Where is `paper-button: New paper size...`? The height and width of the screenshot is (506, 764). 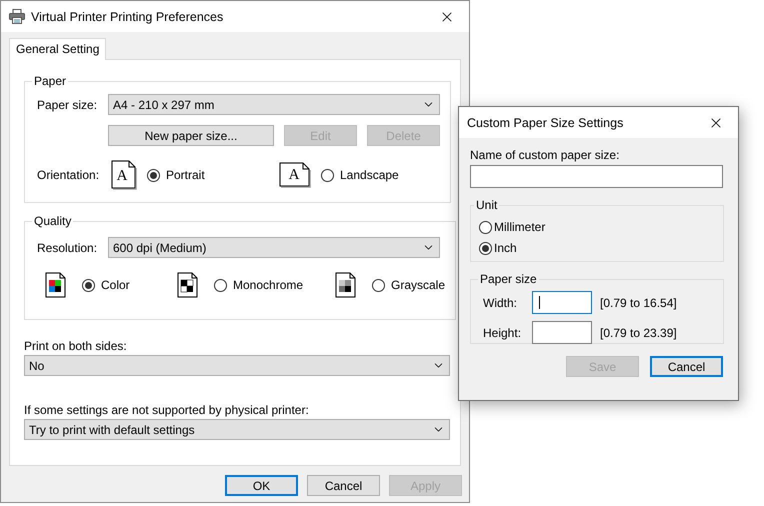 paper-button: New paper size... is located at coordinates (191, 135).